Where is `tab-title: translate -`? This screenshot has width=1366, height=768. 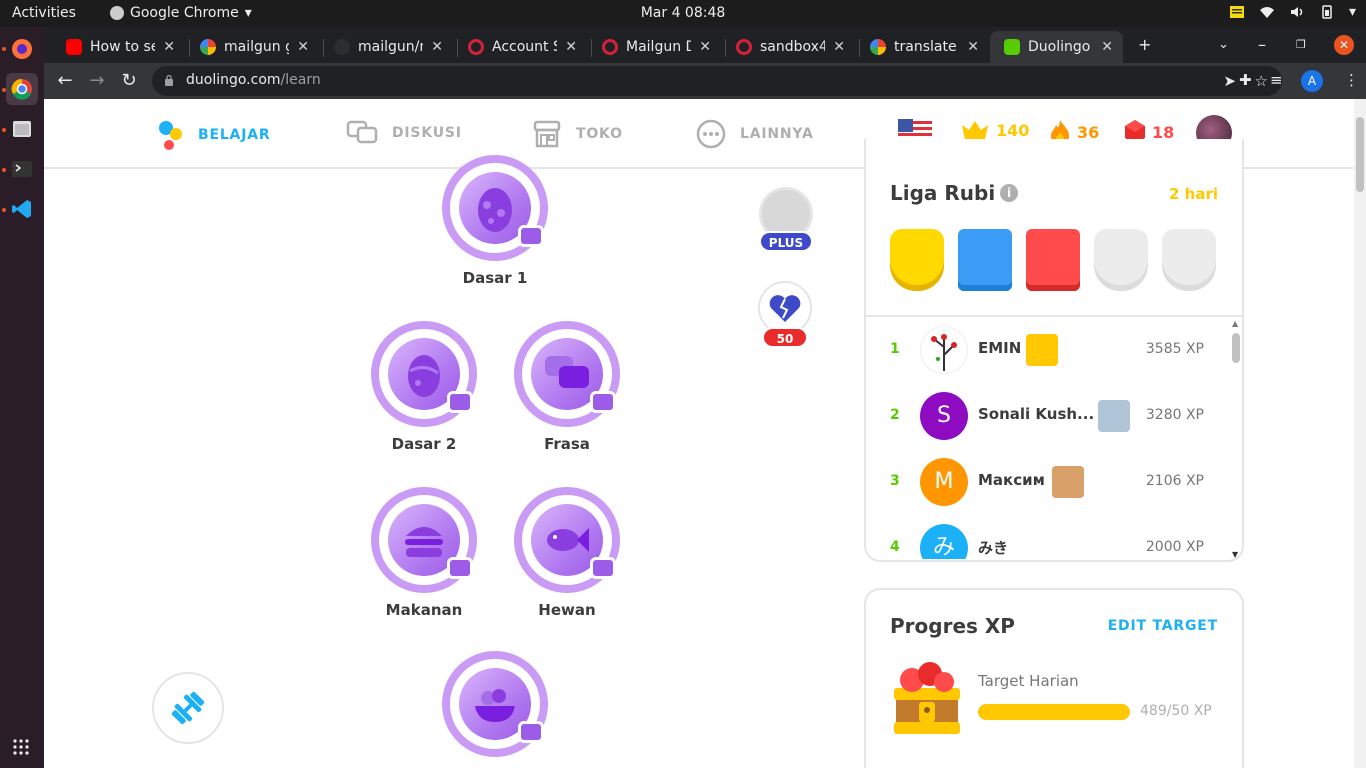
tab-title: translate - is located at coordinates (927, 47).